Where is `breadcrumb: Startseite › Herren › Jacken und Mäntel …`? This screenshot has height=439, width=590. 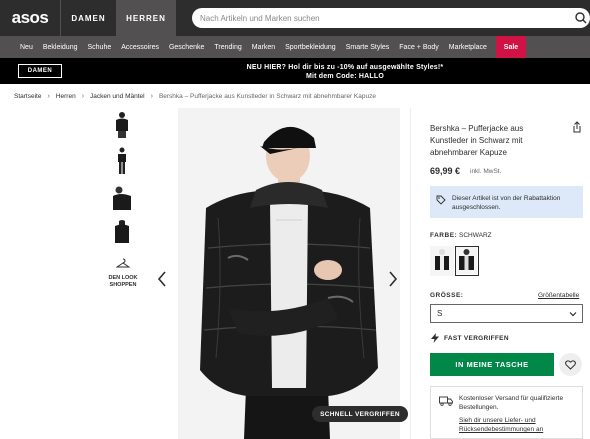
breadcrumb: Startseite › Herren › Jacken und Mäntel … is located at coordinates (195, 96).